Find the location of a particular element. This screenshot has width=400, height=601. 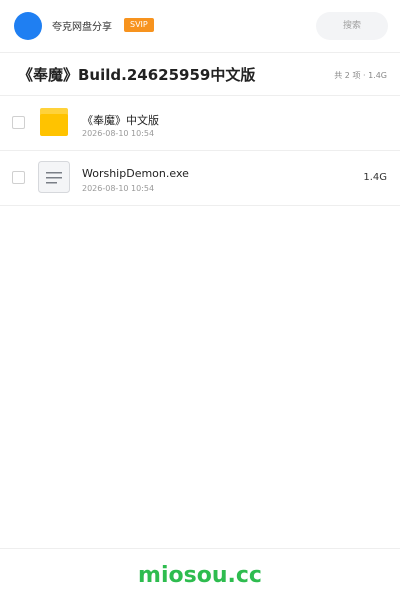

share-title-bar: 《奉魔》Build.24625959中文版 共 2 项 · 1.4G is located at coordinates (200, 74).